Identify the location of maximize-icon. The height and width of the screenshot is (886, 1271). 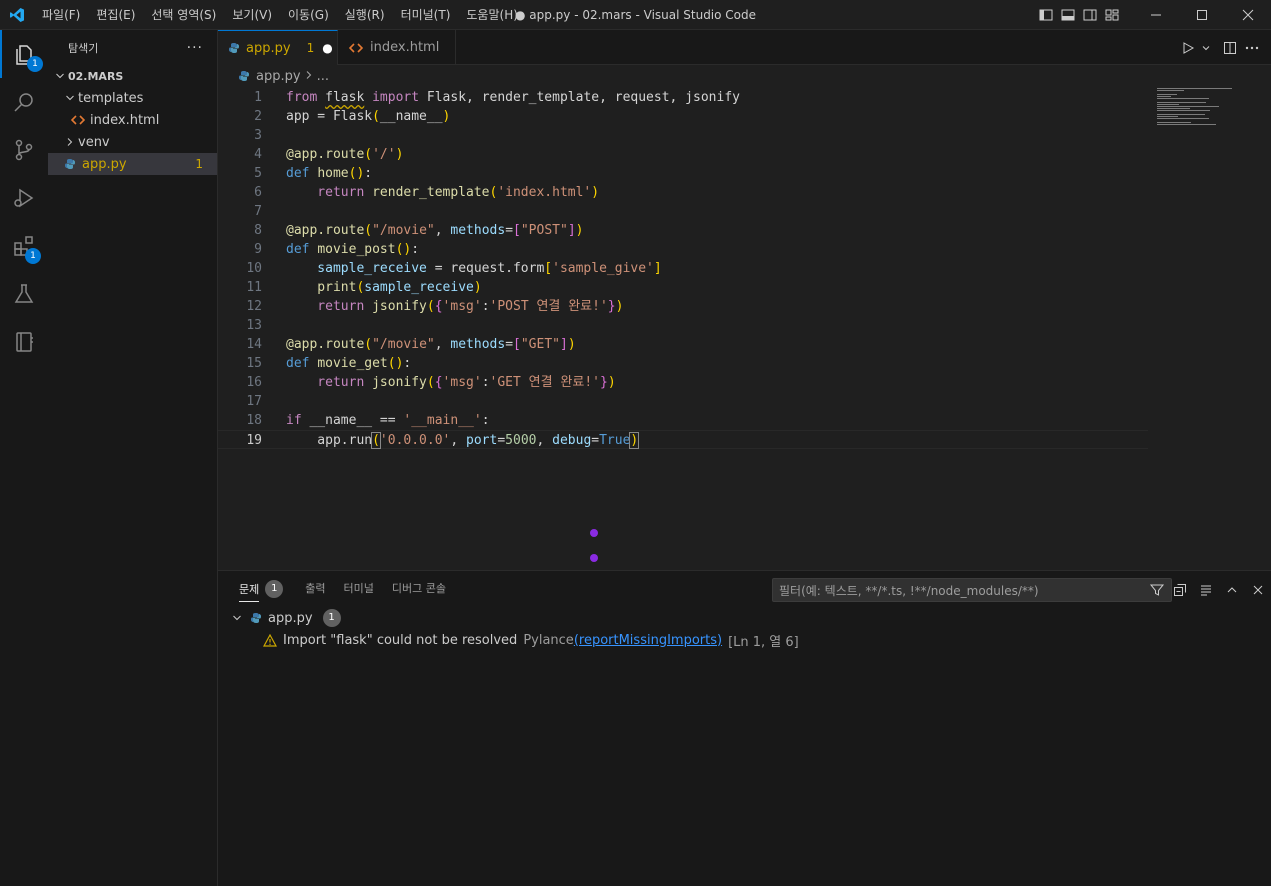
(1202, 15).